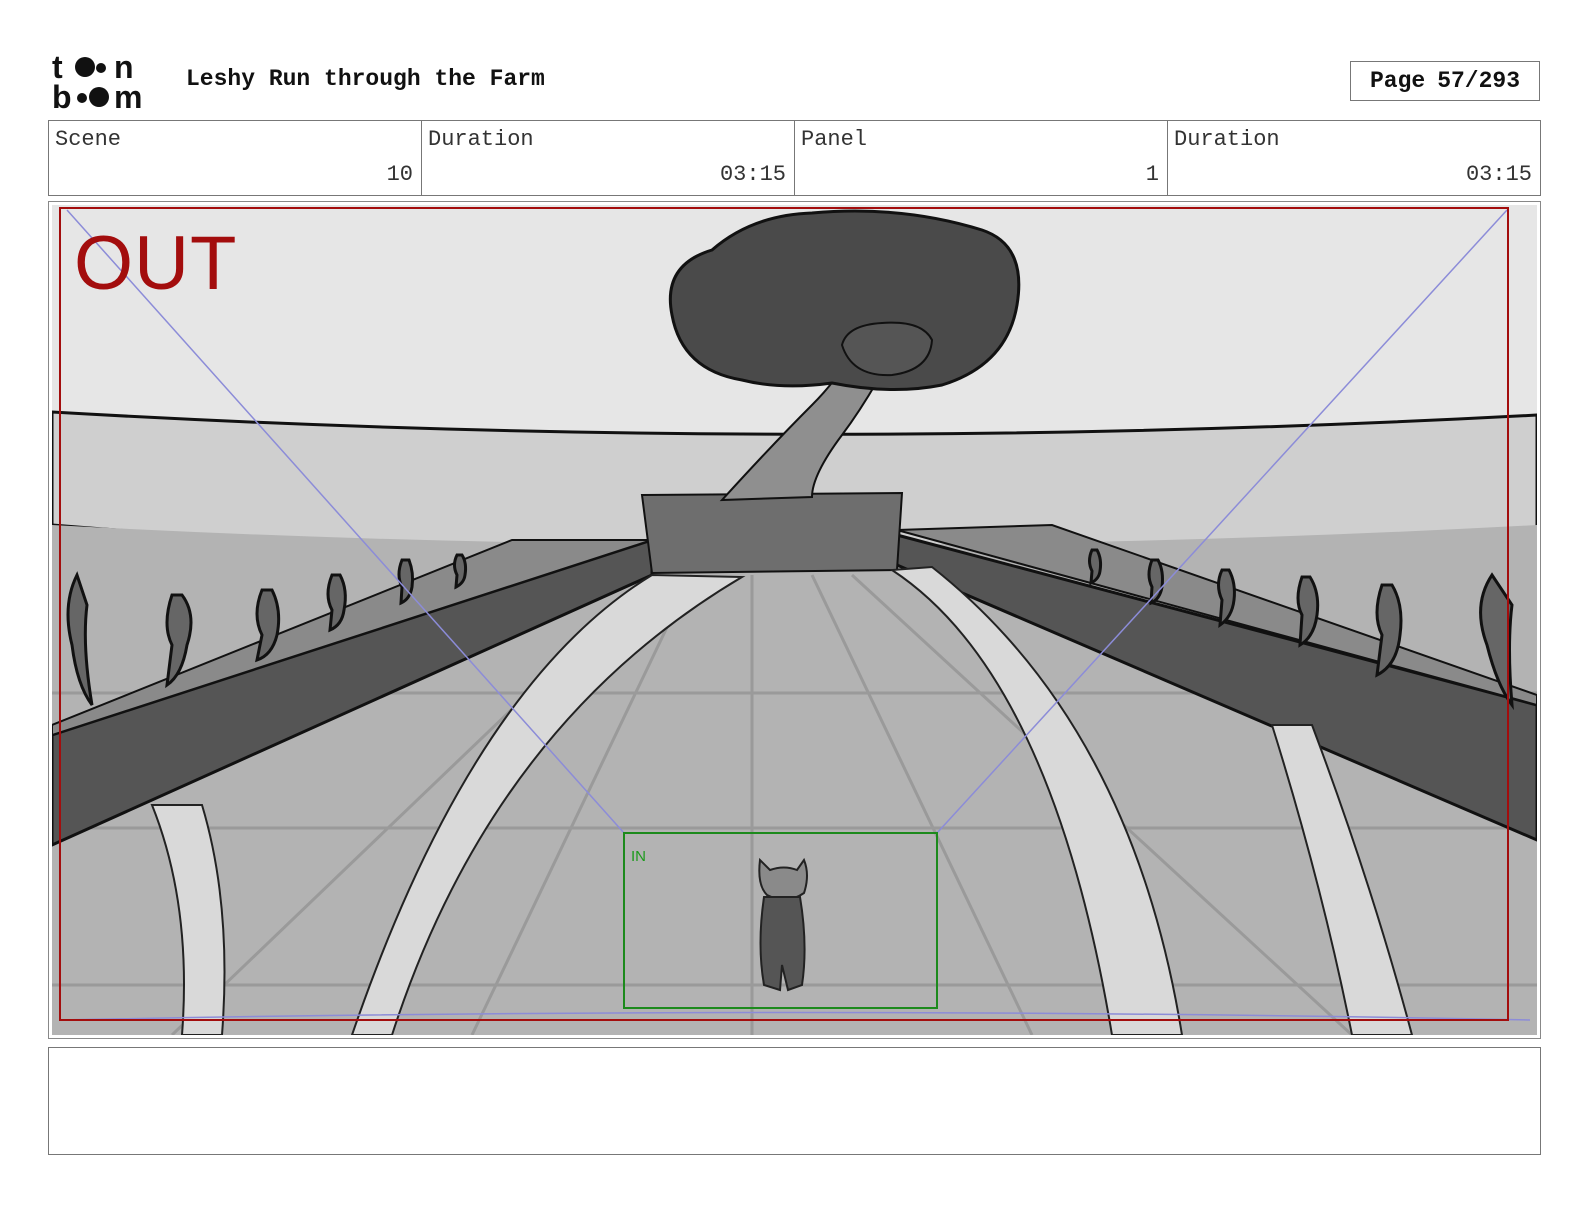  What do you see at coordinates (1479, 81) in the screenshot?
I see `page-number: 57/293` at bounding box center [1479, 81].